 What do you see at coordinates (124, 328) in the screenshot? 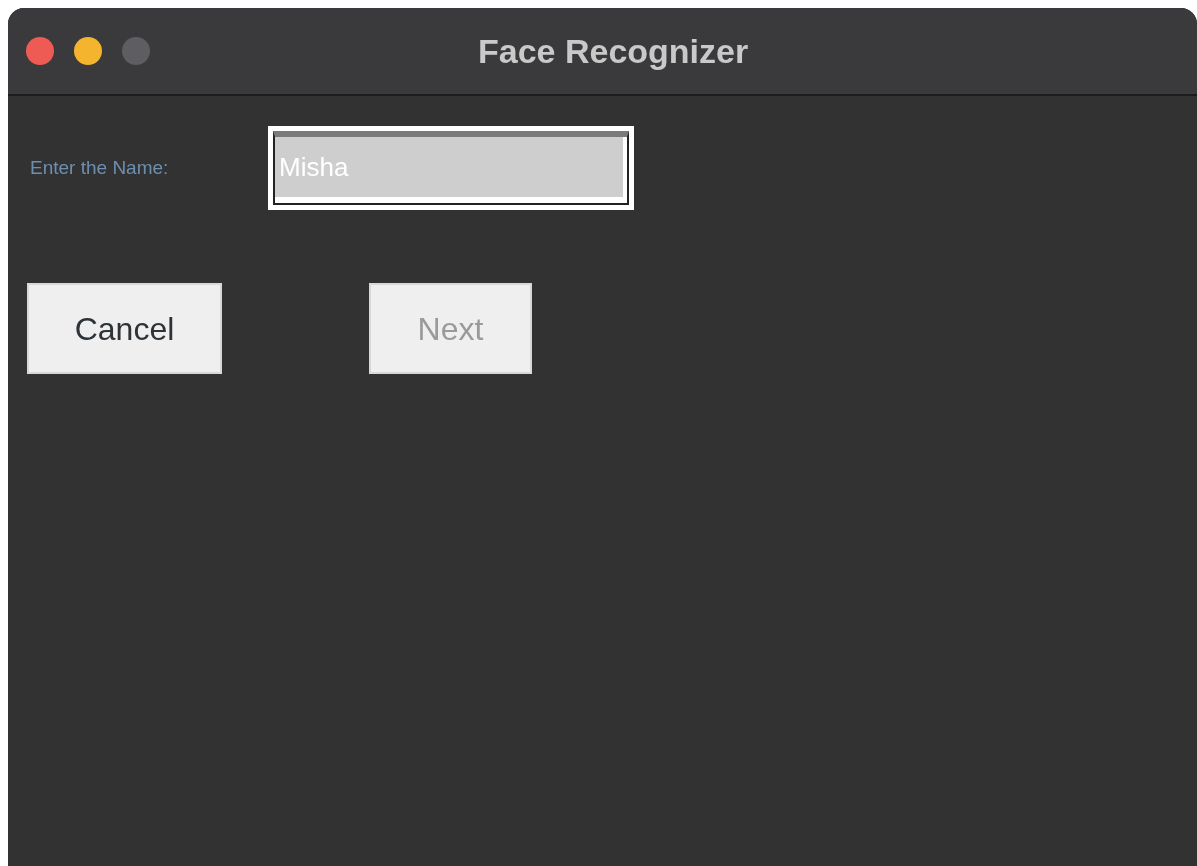
I see `dialog-button: Cancel` at bounding box center [124, 328].